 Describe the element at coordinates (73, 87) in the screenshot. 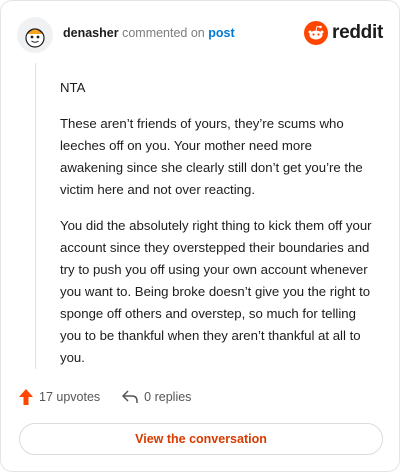

I see `comment-paragraph: NTA` at that location.